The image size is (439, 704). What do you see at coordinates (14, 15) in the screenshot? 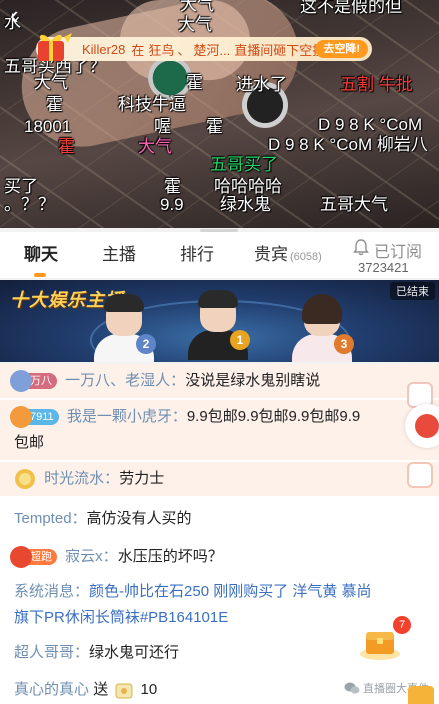
I see `back-arrow-icon: ‹` at bounding box center [14, 15].